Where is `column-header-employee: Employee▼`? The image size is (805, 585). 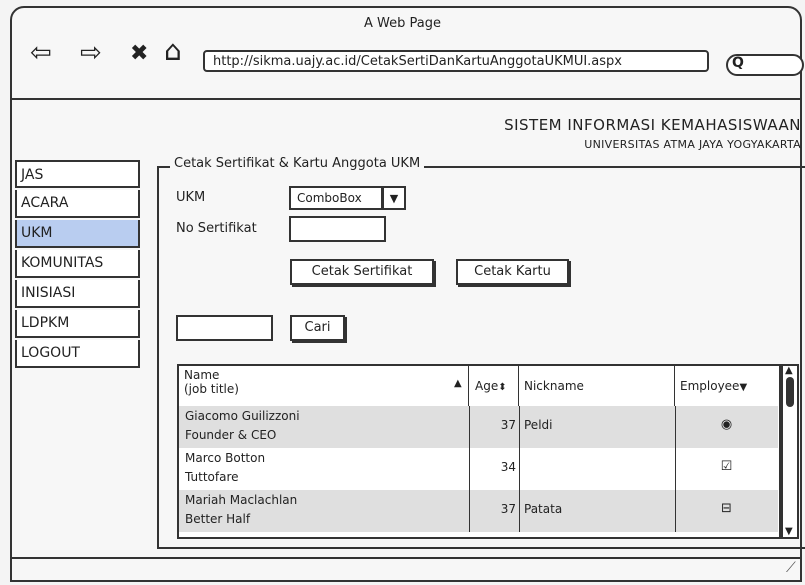 column-header-employee: Employee▼ is located at coordinates (726, 386).